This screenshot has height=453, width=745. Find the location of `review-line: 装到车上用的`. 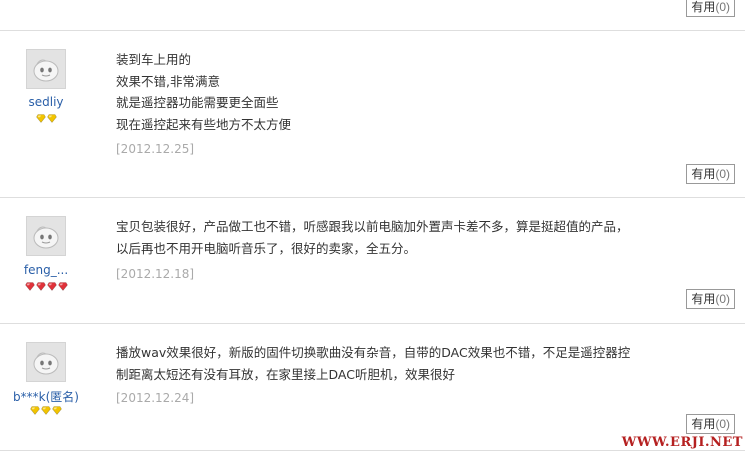

review-line: 装到车上用的 is located at coordinates (154, 59).